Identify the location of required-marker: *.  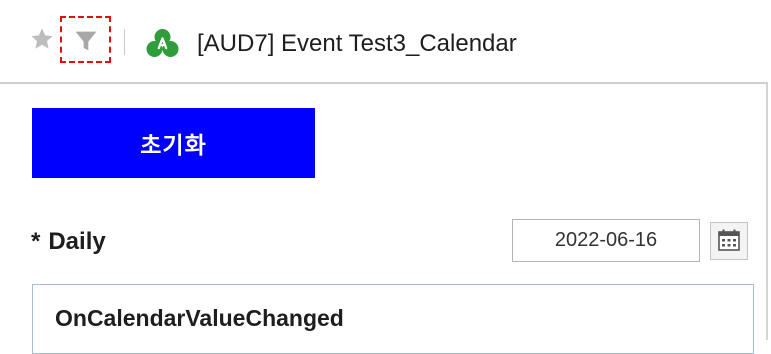
(36, 241).